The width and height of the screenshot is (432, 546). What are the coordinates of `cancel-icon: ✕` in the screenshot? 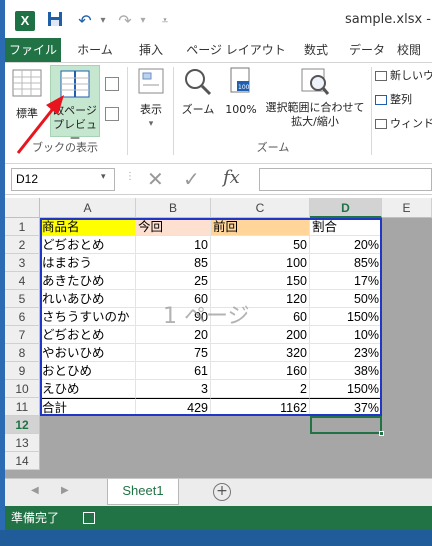 It's located at (155, 179).